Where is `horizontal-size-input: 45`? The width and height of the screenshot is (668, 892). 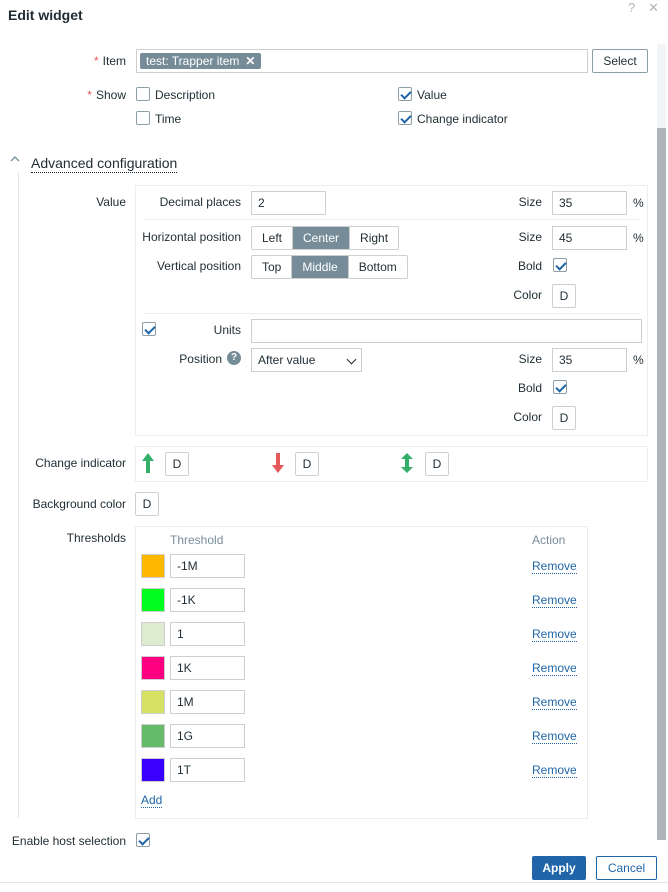
horizontal-size-input: 45 is located at coordinates (589, 238).